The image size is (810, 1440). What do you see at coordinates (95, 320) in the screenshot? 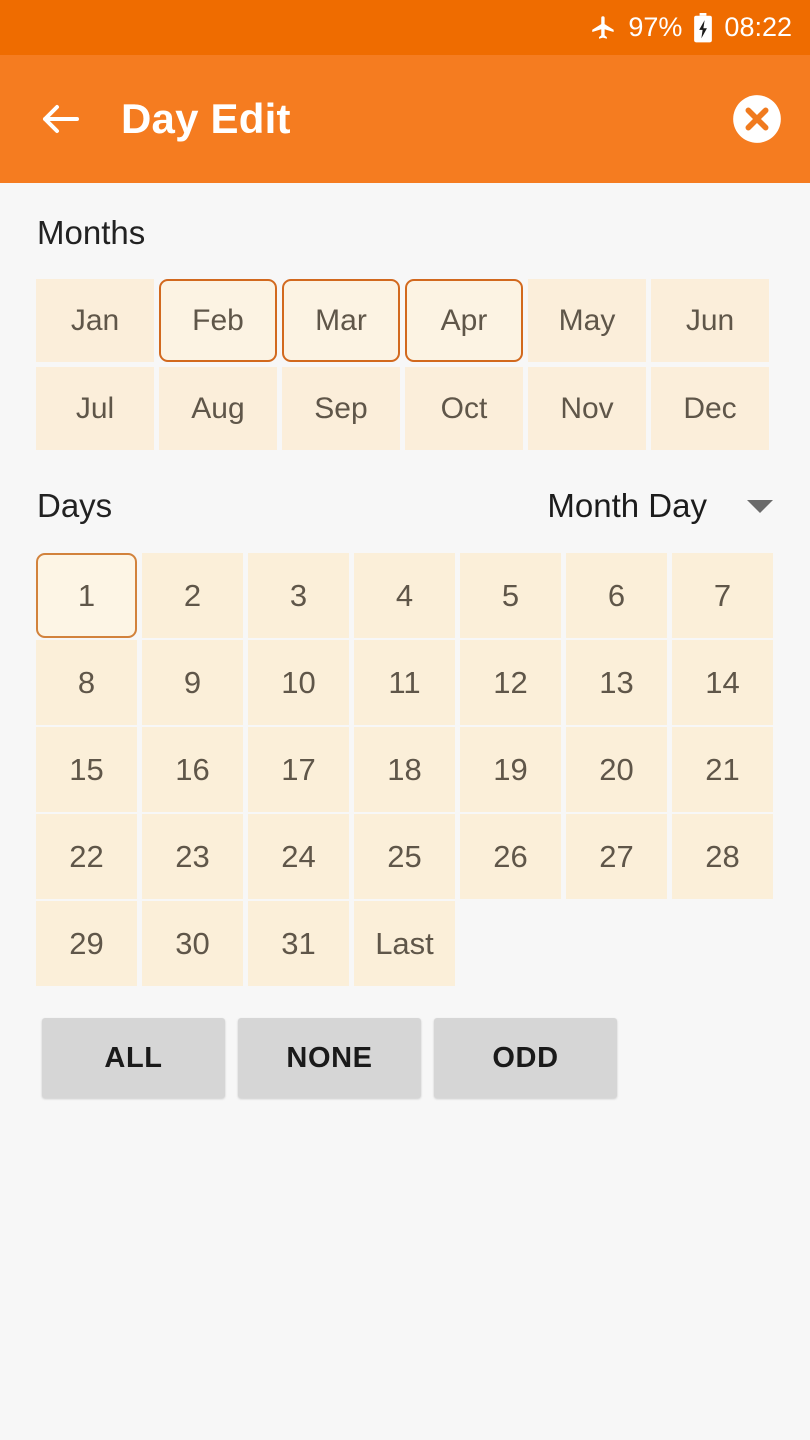
I see `month-cell-jan: Jan` at bounding box center [95, 320].